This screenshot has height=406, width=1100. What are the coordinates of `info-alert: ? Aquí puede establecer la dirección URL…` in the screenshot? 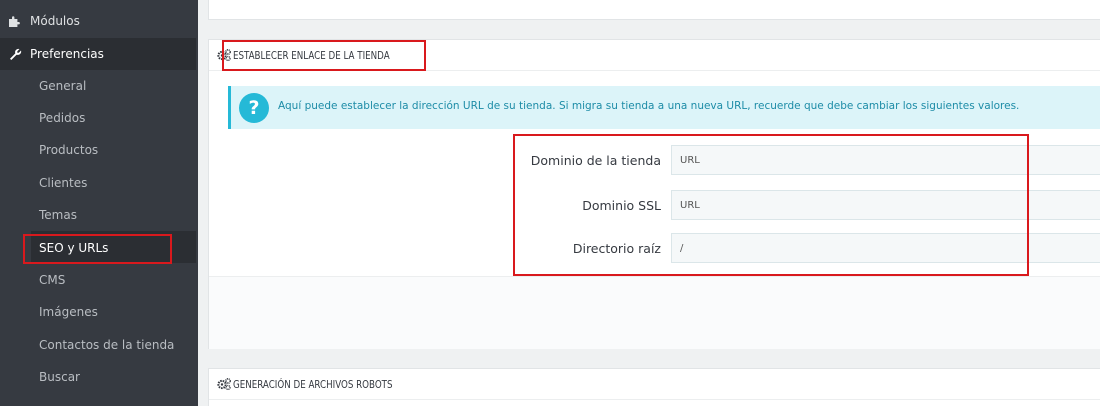 It's located at (664, 107).